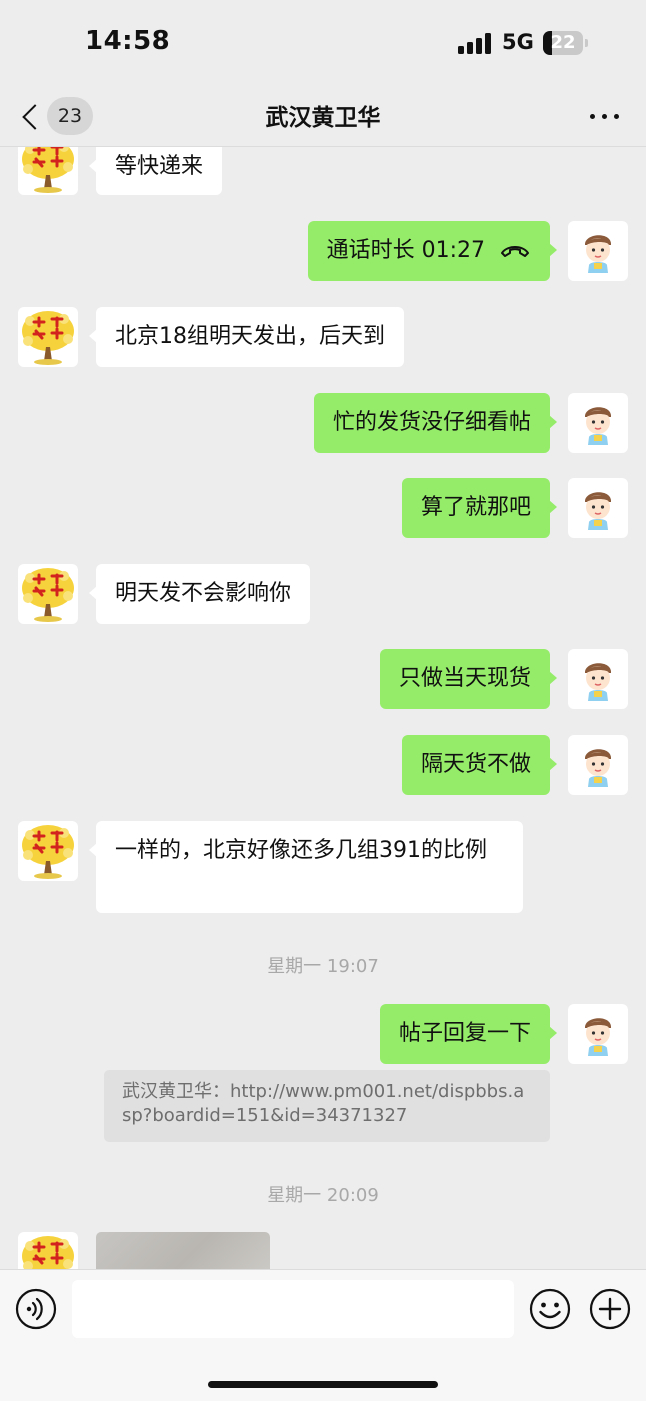 The image size is (646, 1401). I want to click on more-functions-button, so click(610, 1309).